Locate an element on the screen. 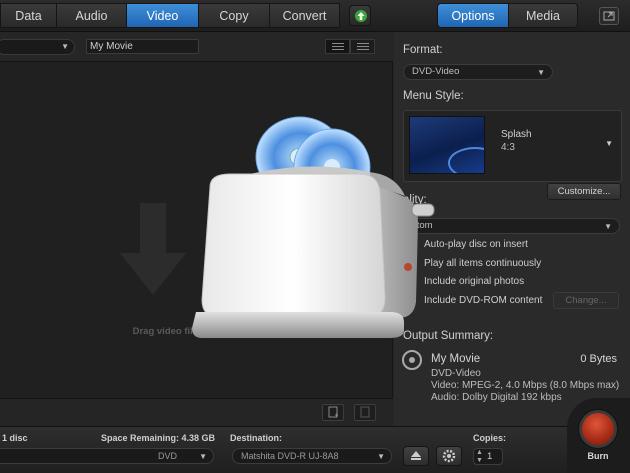 The height and width of the screenshot is (473, 630). remove-item-button is located at coordinates (365, 412).